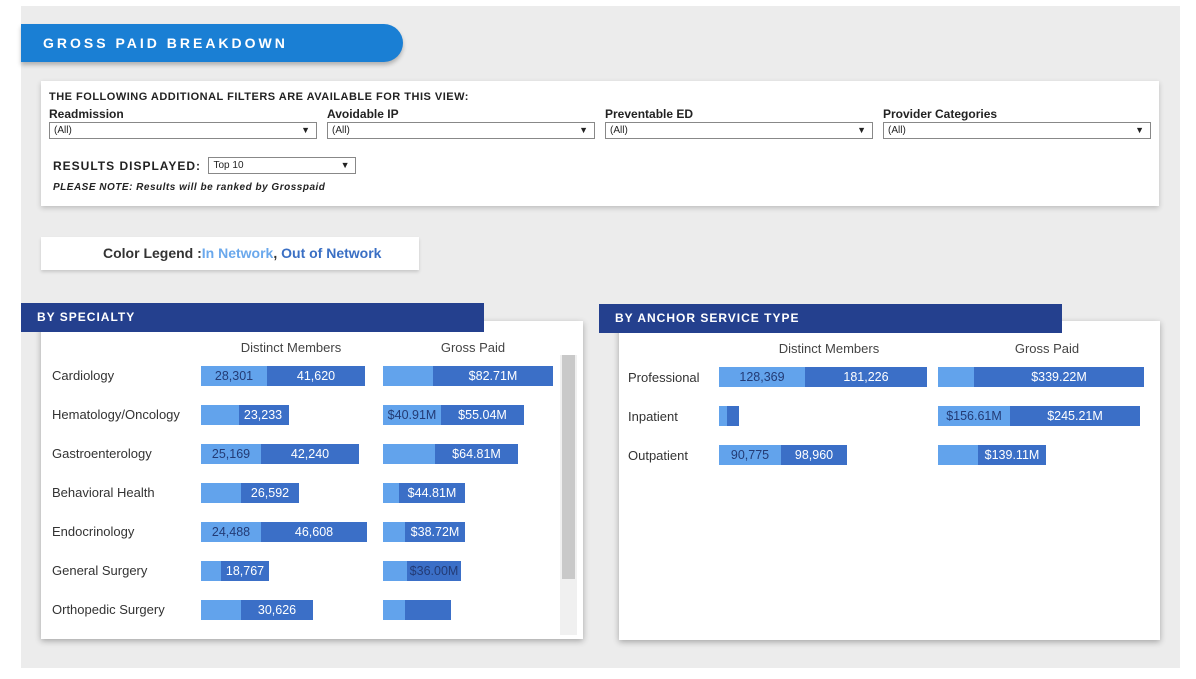 The height and width of the screenshot is (679, 1196). What do you see at coordinates (428, 610) in the screenshot?
I see `paid-out-bar` at bounding box center [428, 610].